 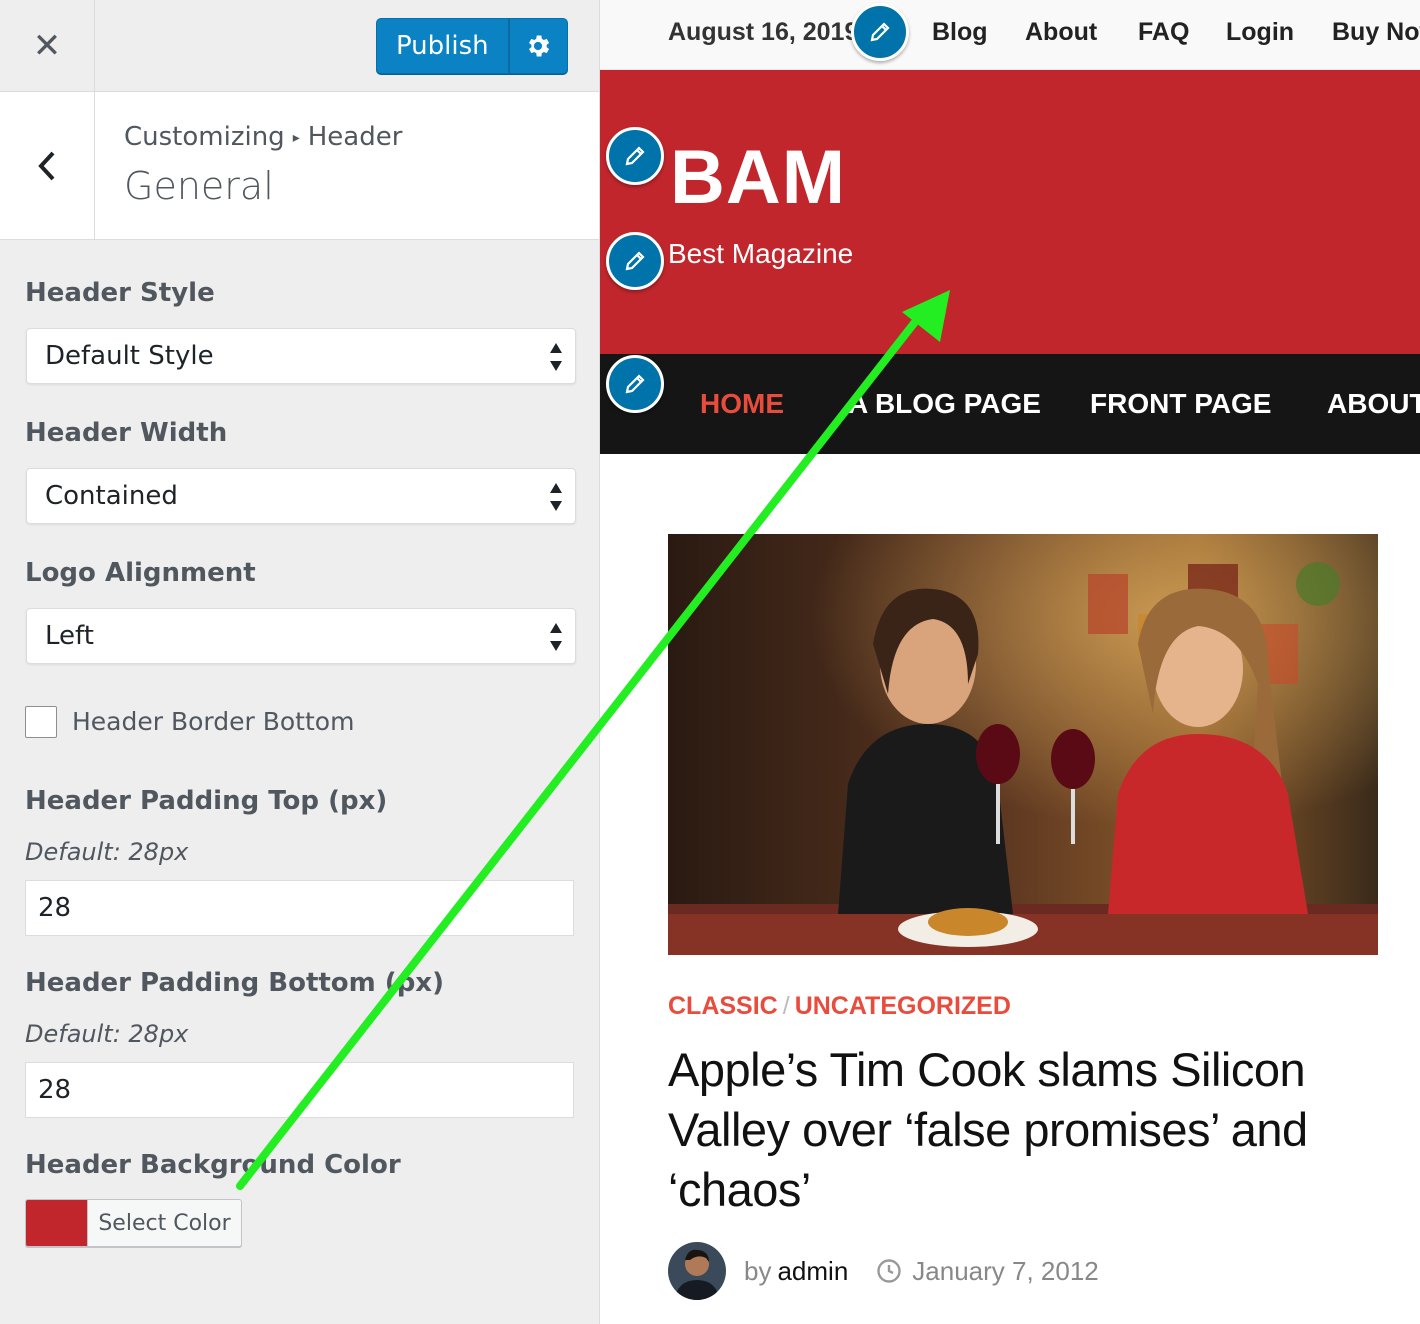 I want to click on padding-bottom-label: Header Padding Bottom (px), so click(x=234, y=983).